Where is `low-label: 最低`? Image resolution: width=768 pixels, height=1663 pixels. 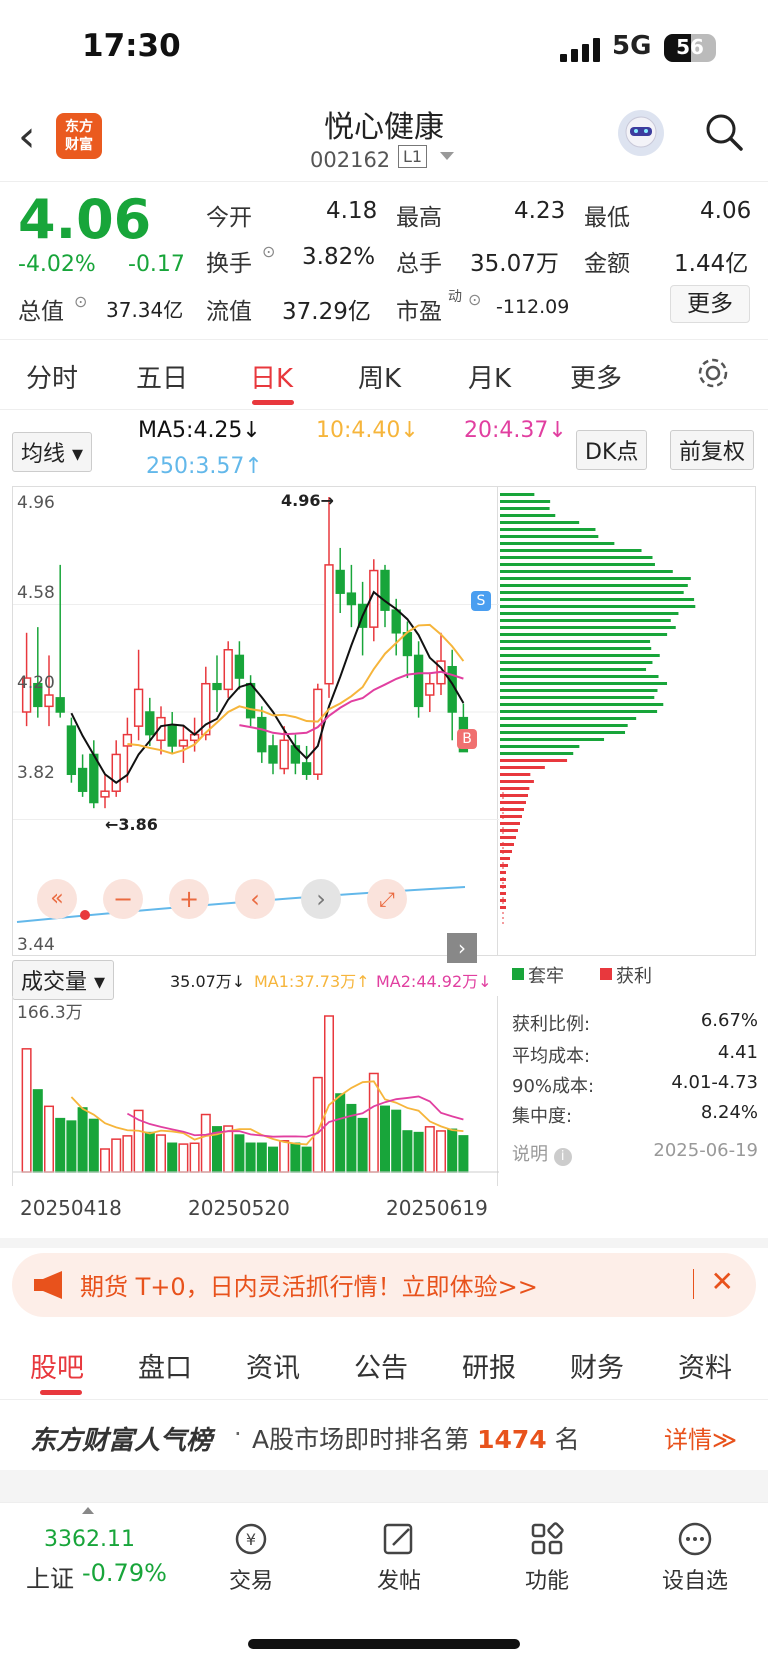
low-label: 最低 is located at coordinates (607, 218).